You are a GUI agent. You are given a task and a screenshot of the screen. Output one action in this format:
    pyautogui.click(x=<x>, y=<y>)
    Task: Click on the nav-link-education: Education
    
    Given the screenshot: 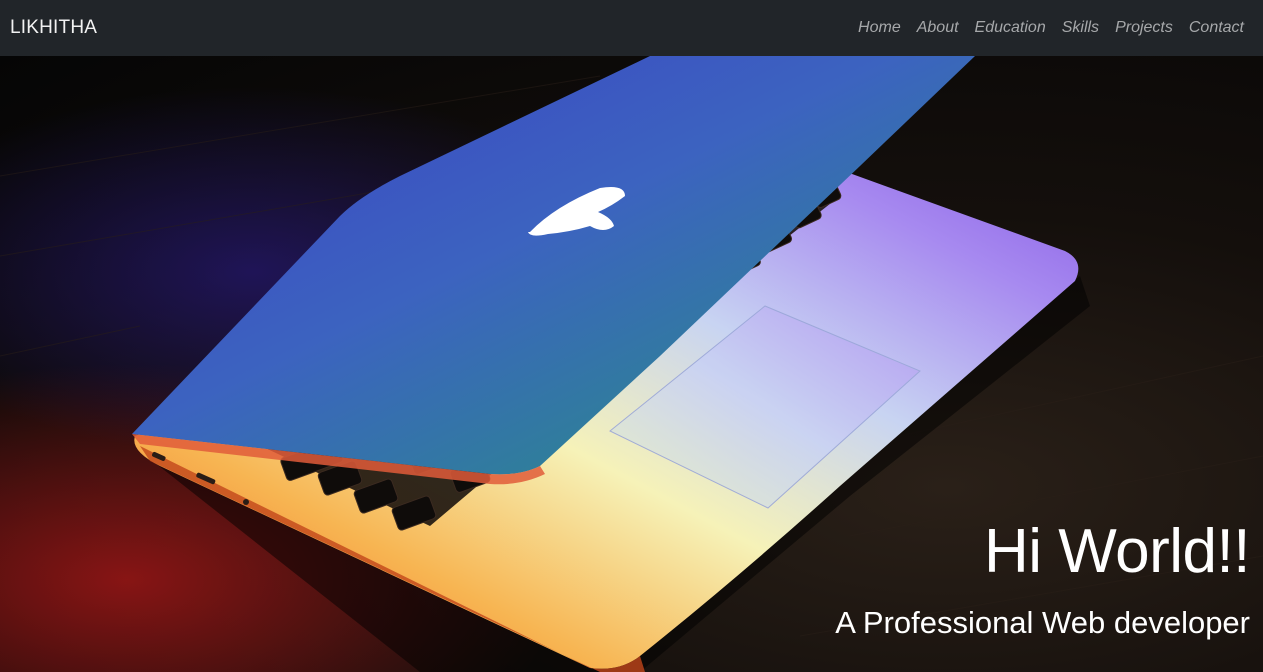 What is the action you would take?
    pyautogui.click(x=1010, y=28)
    